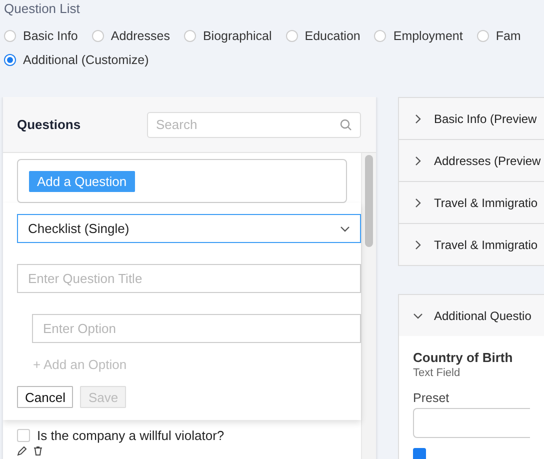 The image size is (544, 459). What do you see at coordinates (197, 328) in the screenshot?
I see `option-field: Enter Option` at bounding box center [197, 328].